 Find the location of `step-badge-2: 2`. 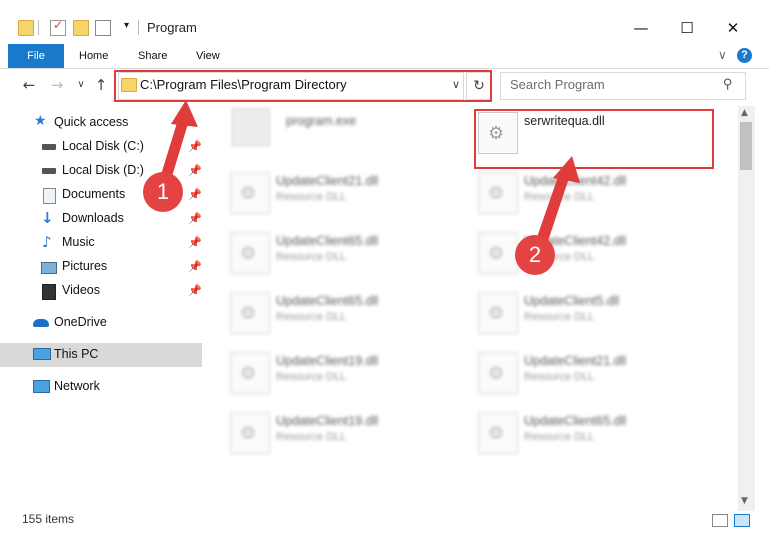

step-badge-2: 2 is located at coordinates (535, 255).